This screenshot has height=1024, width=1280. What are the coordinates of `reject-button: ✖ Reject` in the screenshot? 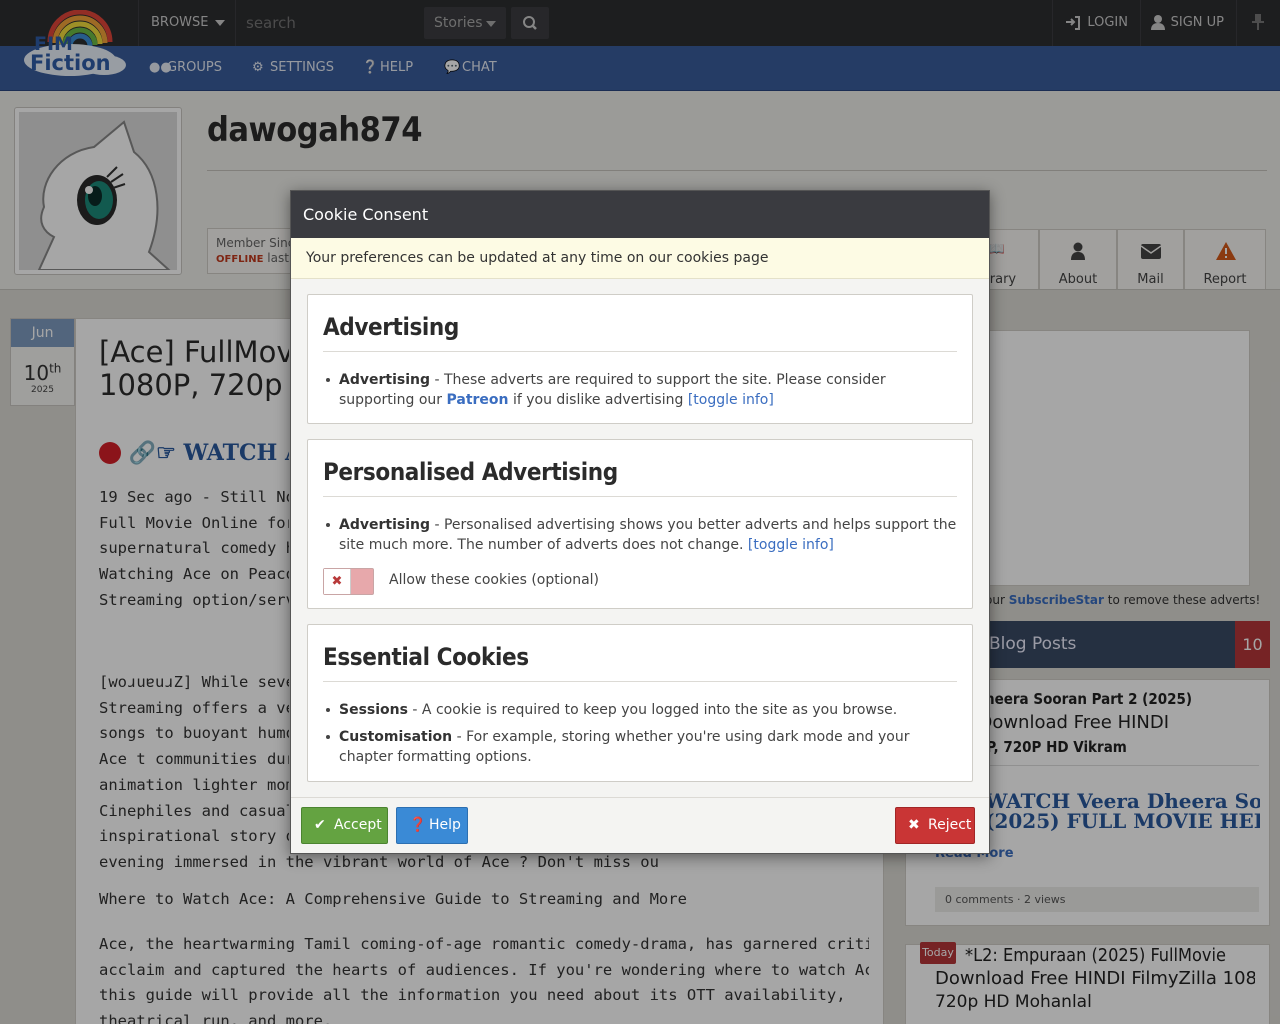 It's located at (935, 825).